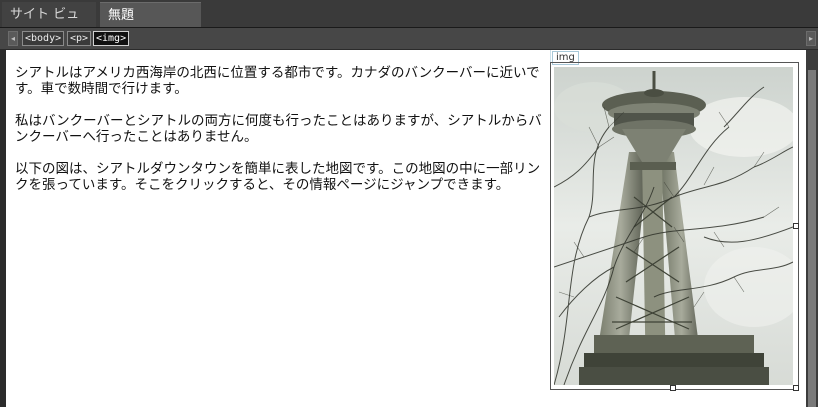  What do you see at coordinates (409, 24) in the screenshot?
I see `document-tab-bar: サイト ビュー 無題_1.html*×` at bounding box center [409, 24].